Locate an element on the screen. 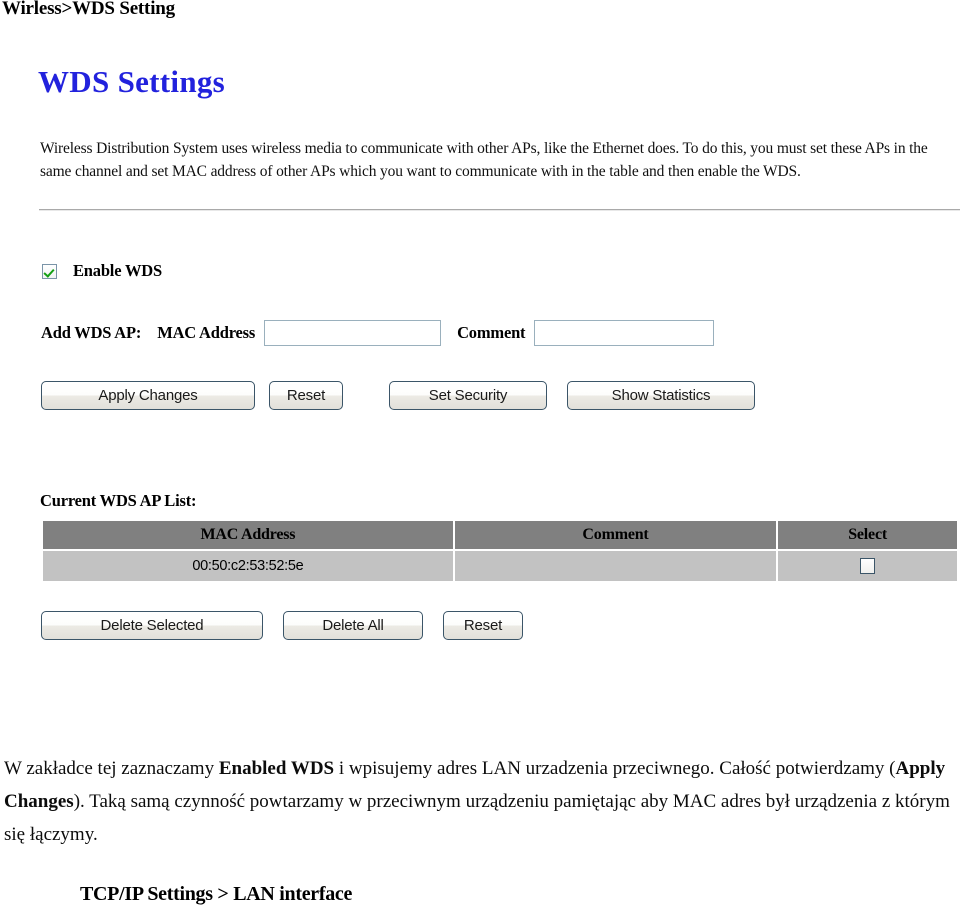  cell-mac-address: 00:50:c2:53:52:5e is located at coordinates (248, 566).